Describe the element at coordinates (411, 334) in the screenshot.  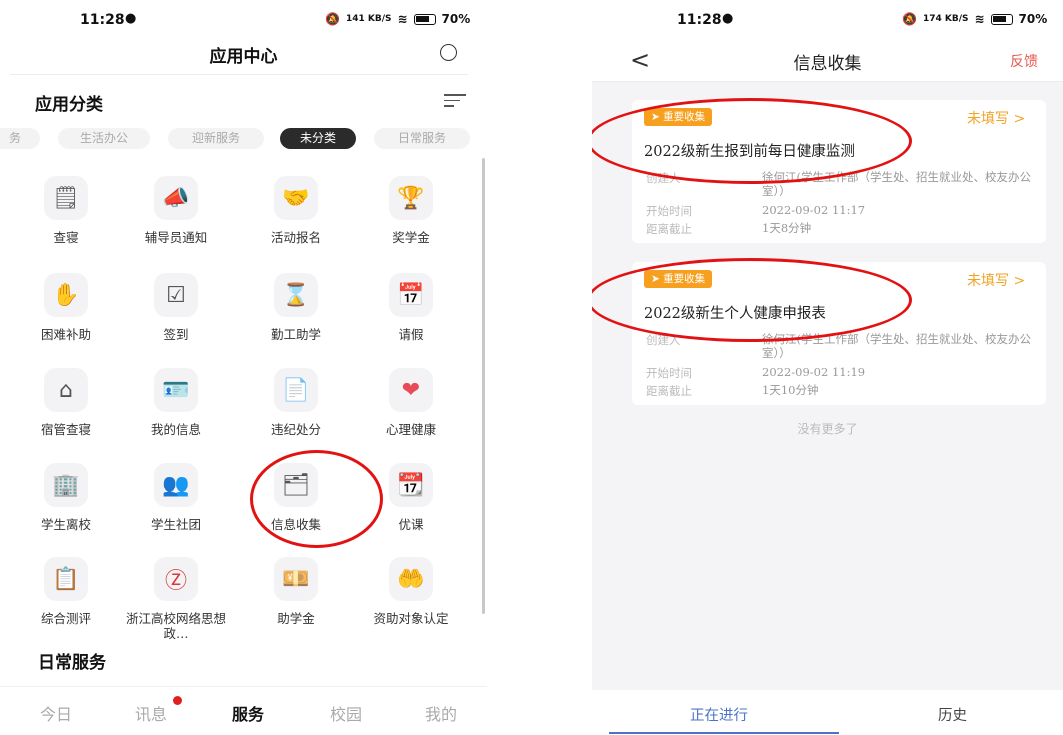
I see `app-label: 请假` at that location.